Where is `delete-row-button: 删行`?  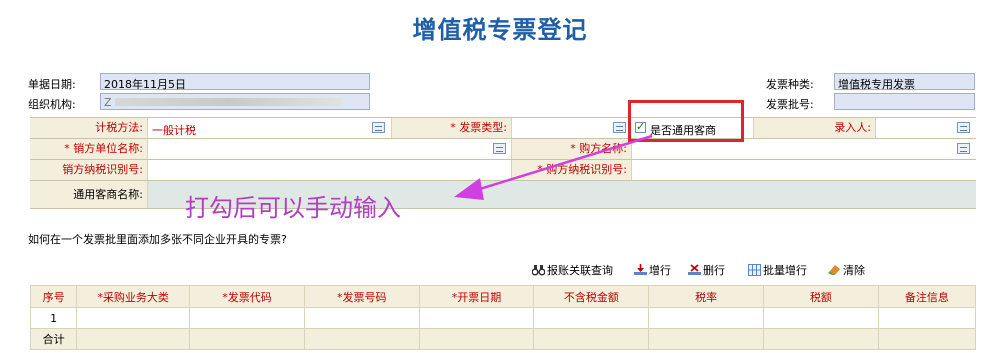
delete-row-button: 删行 is located at coordinates (706, 270).